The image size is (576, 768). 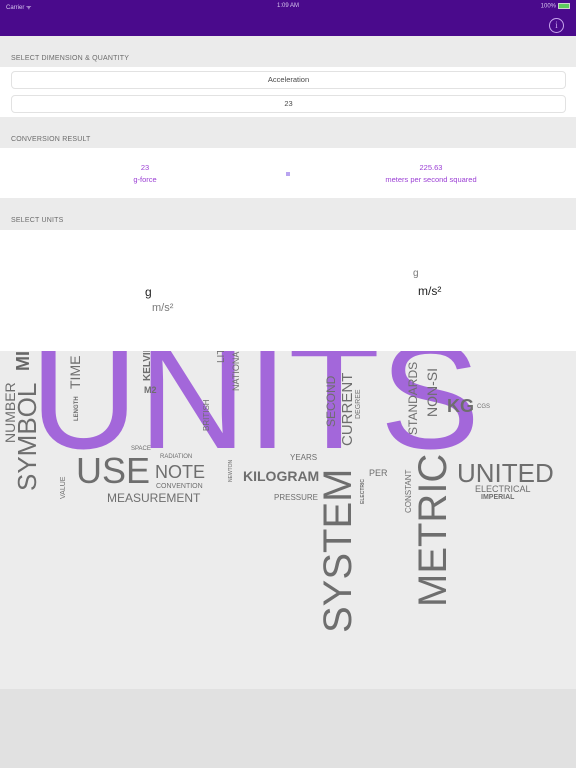 I want to click on cloud-word: DEGREE, so click(x=358, y=404).